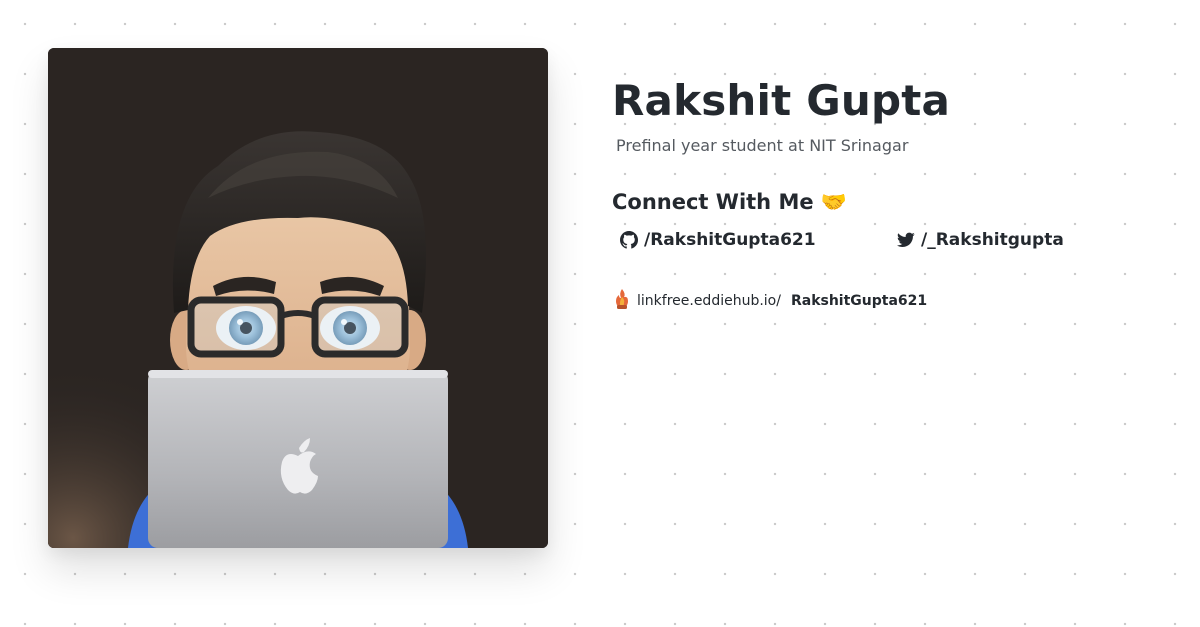 This screenshot has height=627, width=1200. I want to click on flame-icon, so click(622, 301).